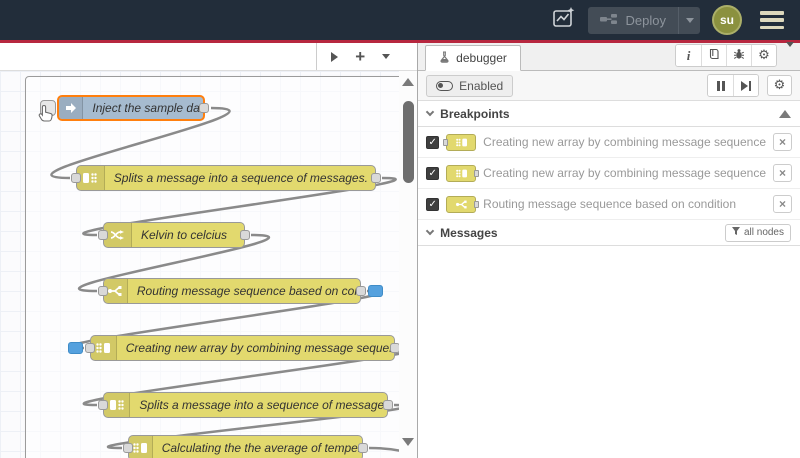  What do you see at coordinates (481, 58) in the screenshot?
I see `tab-label: debugger` at bounding box center [481, 58].